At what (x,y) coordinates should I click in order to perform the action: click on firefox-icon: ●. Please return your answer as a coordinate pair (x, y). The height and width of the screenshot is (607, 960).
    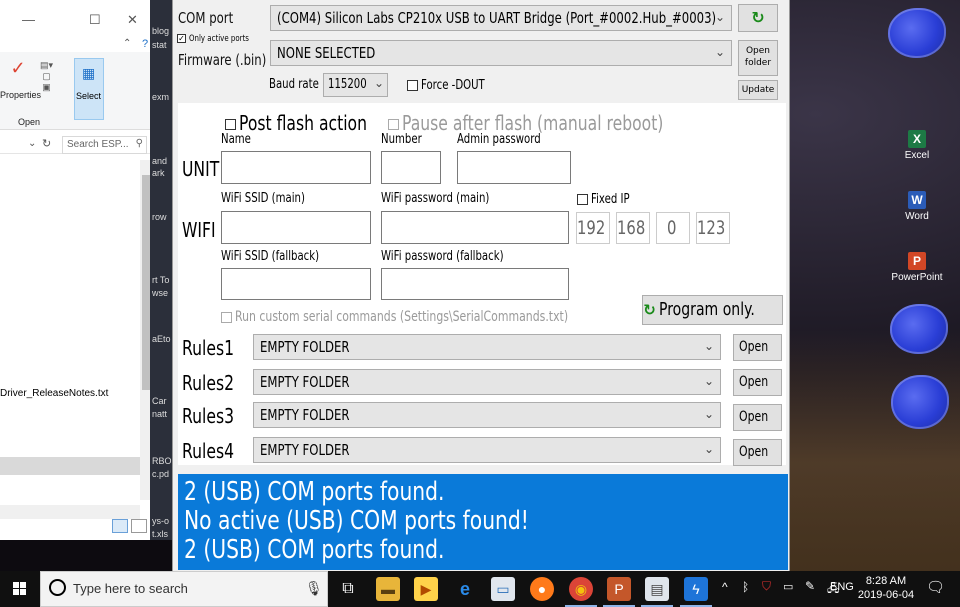
    Looking at the image, I should click on (542, 589).